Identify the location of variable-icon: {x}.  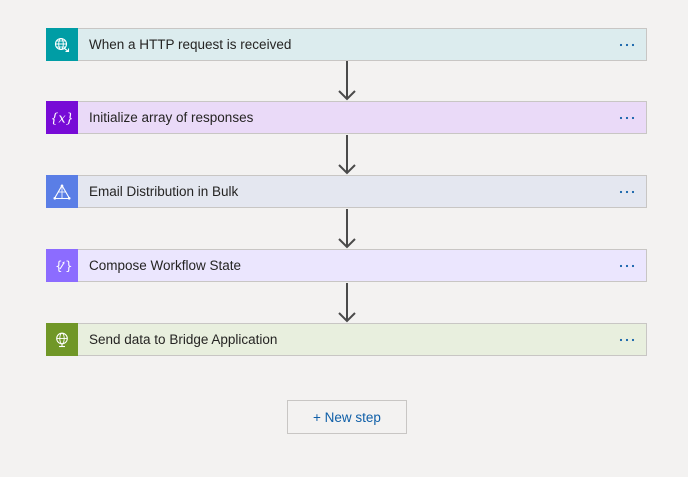
(62, 118).